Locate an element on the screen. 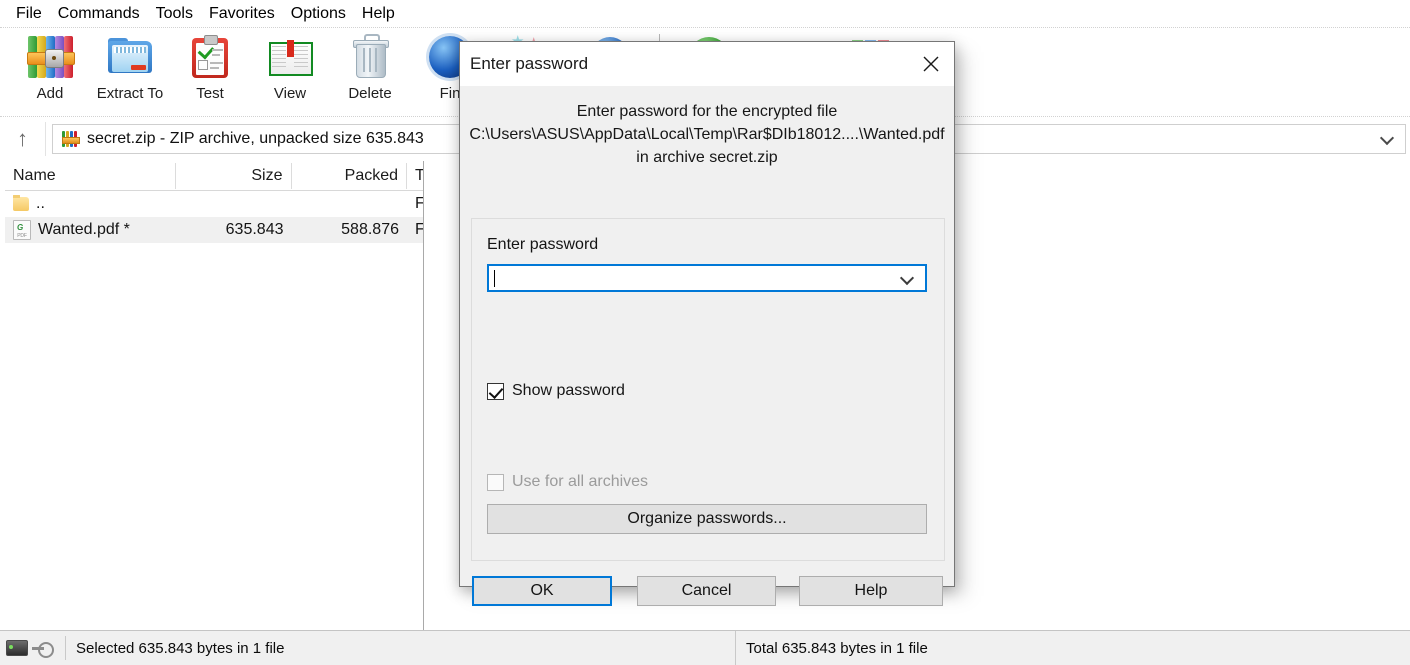  show-password-checkbox is located at coordinates (495, 391).